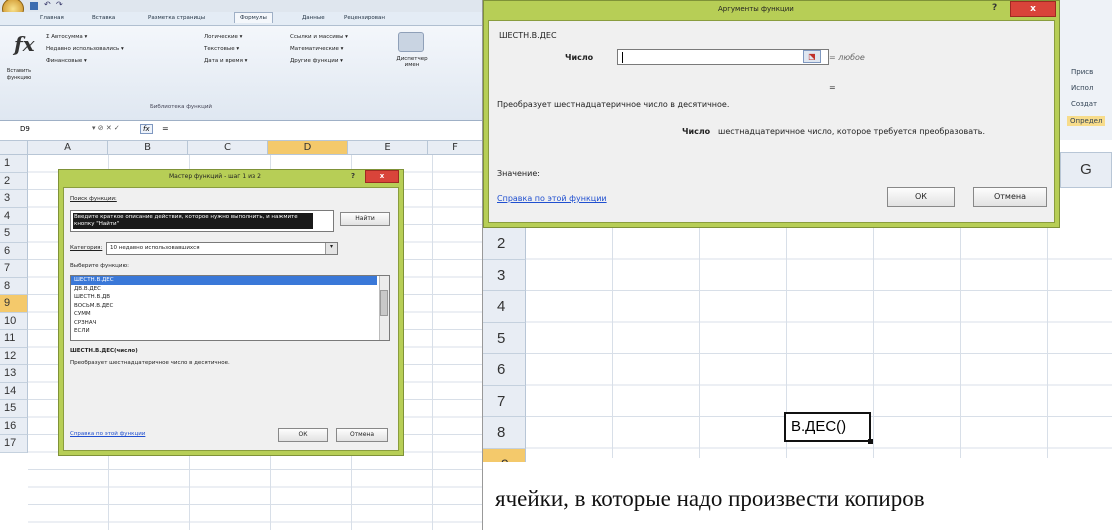 The image size is (1112, 530). Describe the element at coordinates (181, 107) in the screenshot. I see `ribbon-group-label: Библиотека функций` at that location.